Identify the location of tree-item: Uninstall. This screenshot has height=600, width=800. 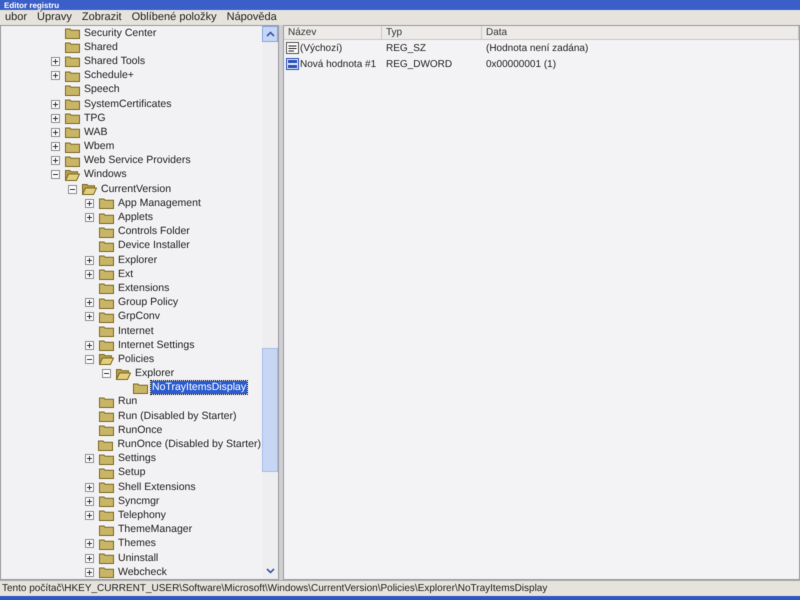
(138, 558).